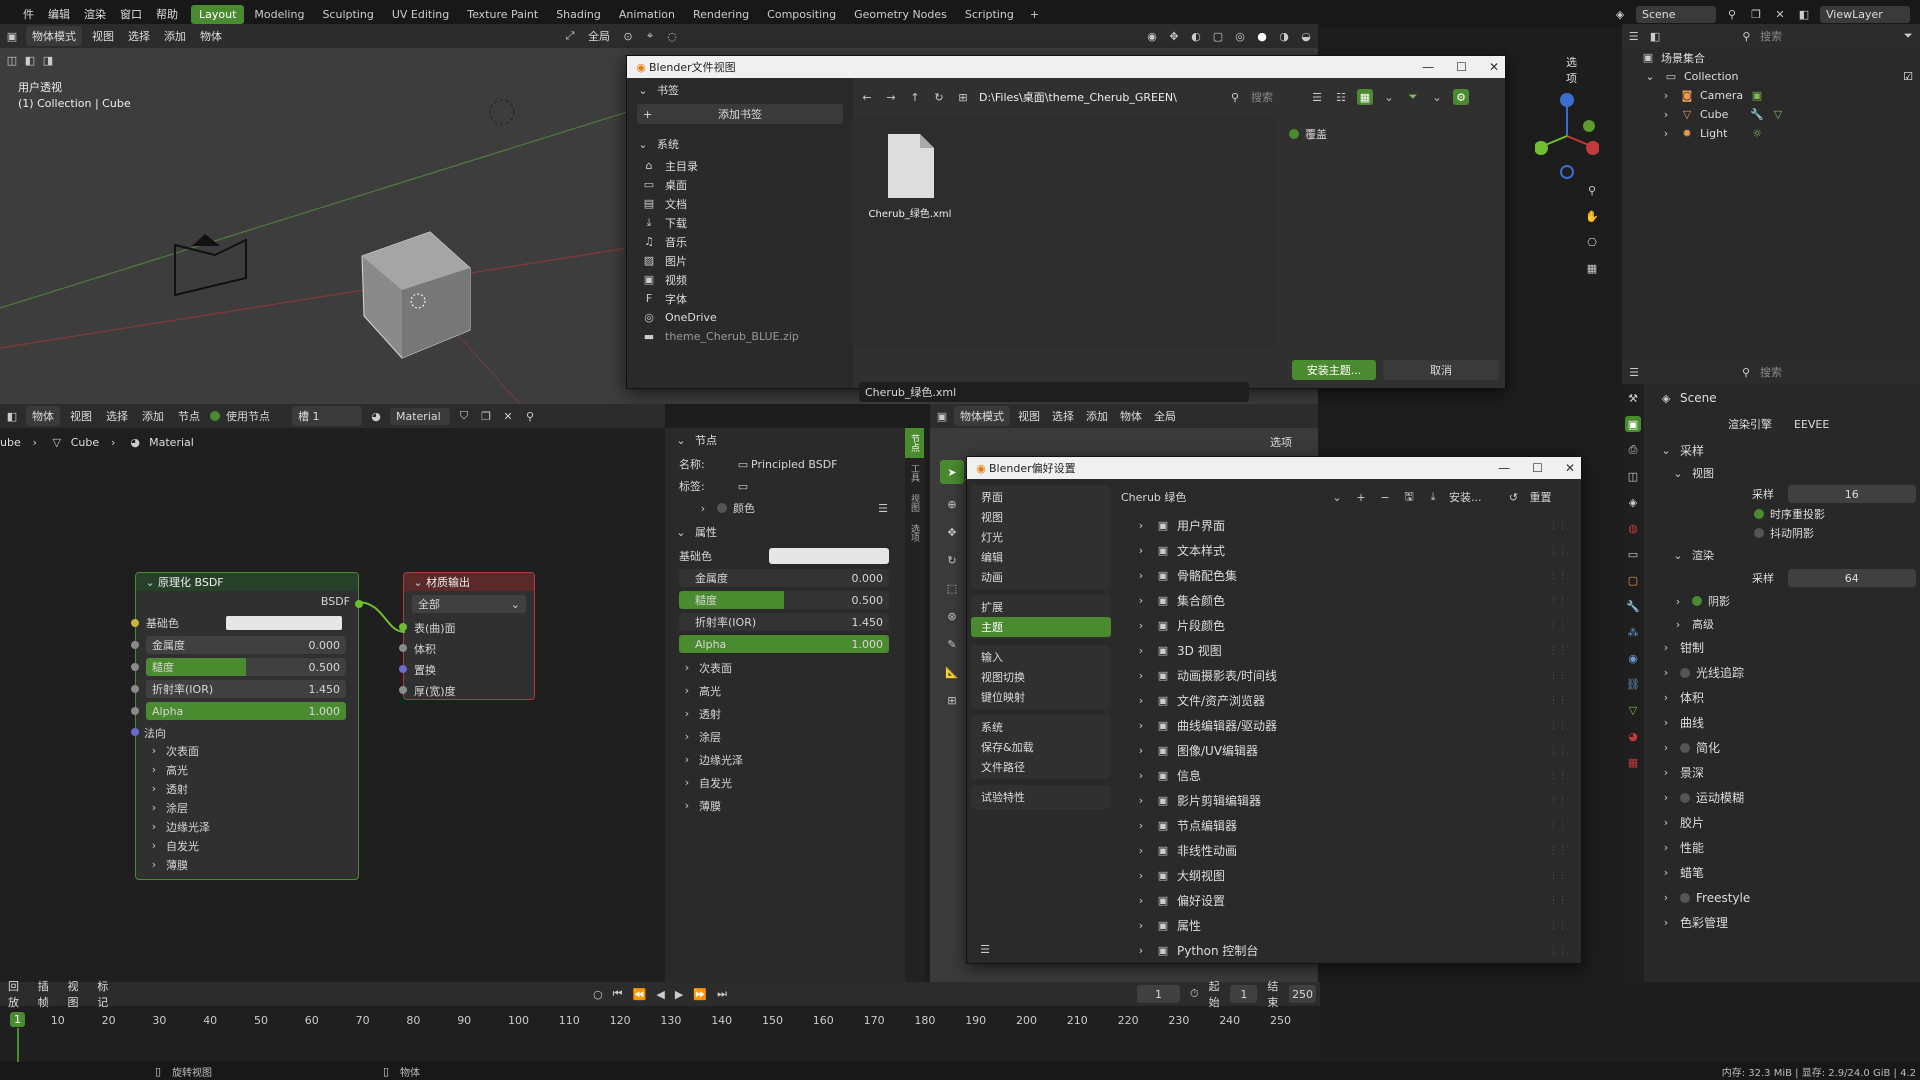 This screenshot has width=1920, height=1080. Describe the element at coordinates (784, 578) in the screenshot. I see `node-prop-field: 金属度 0.000` at that location.